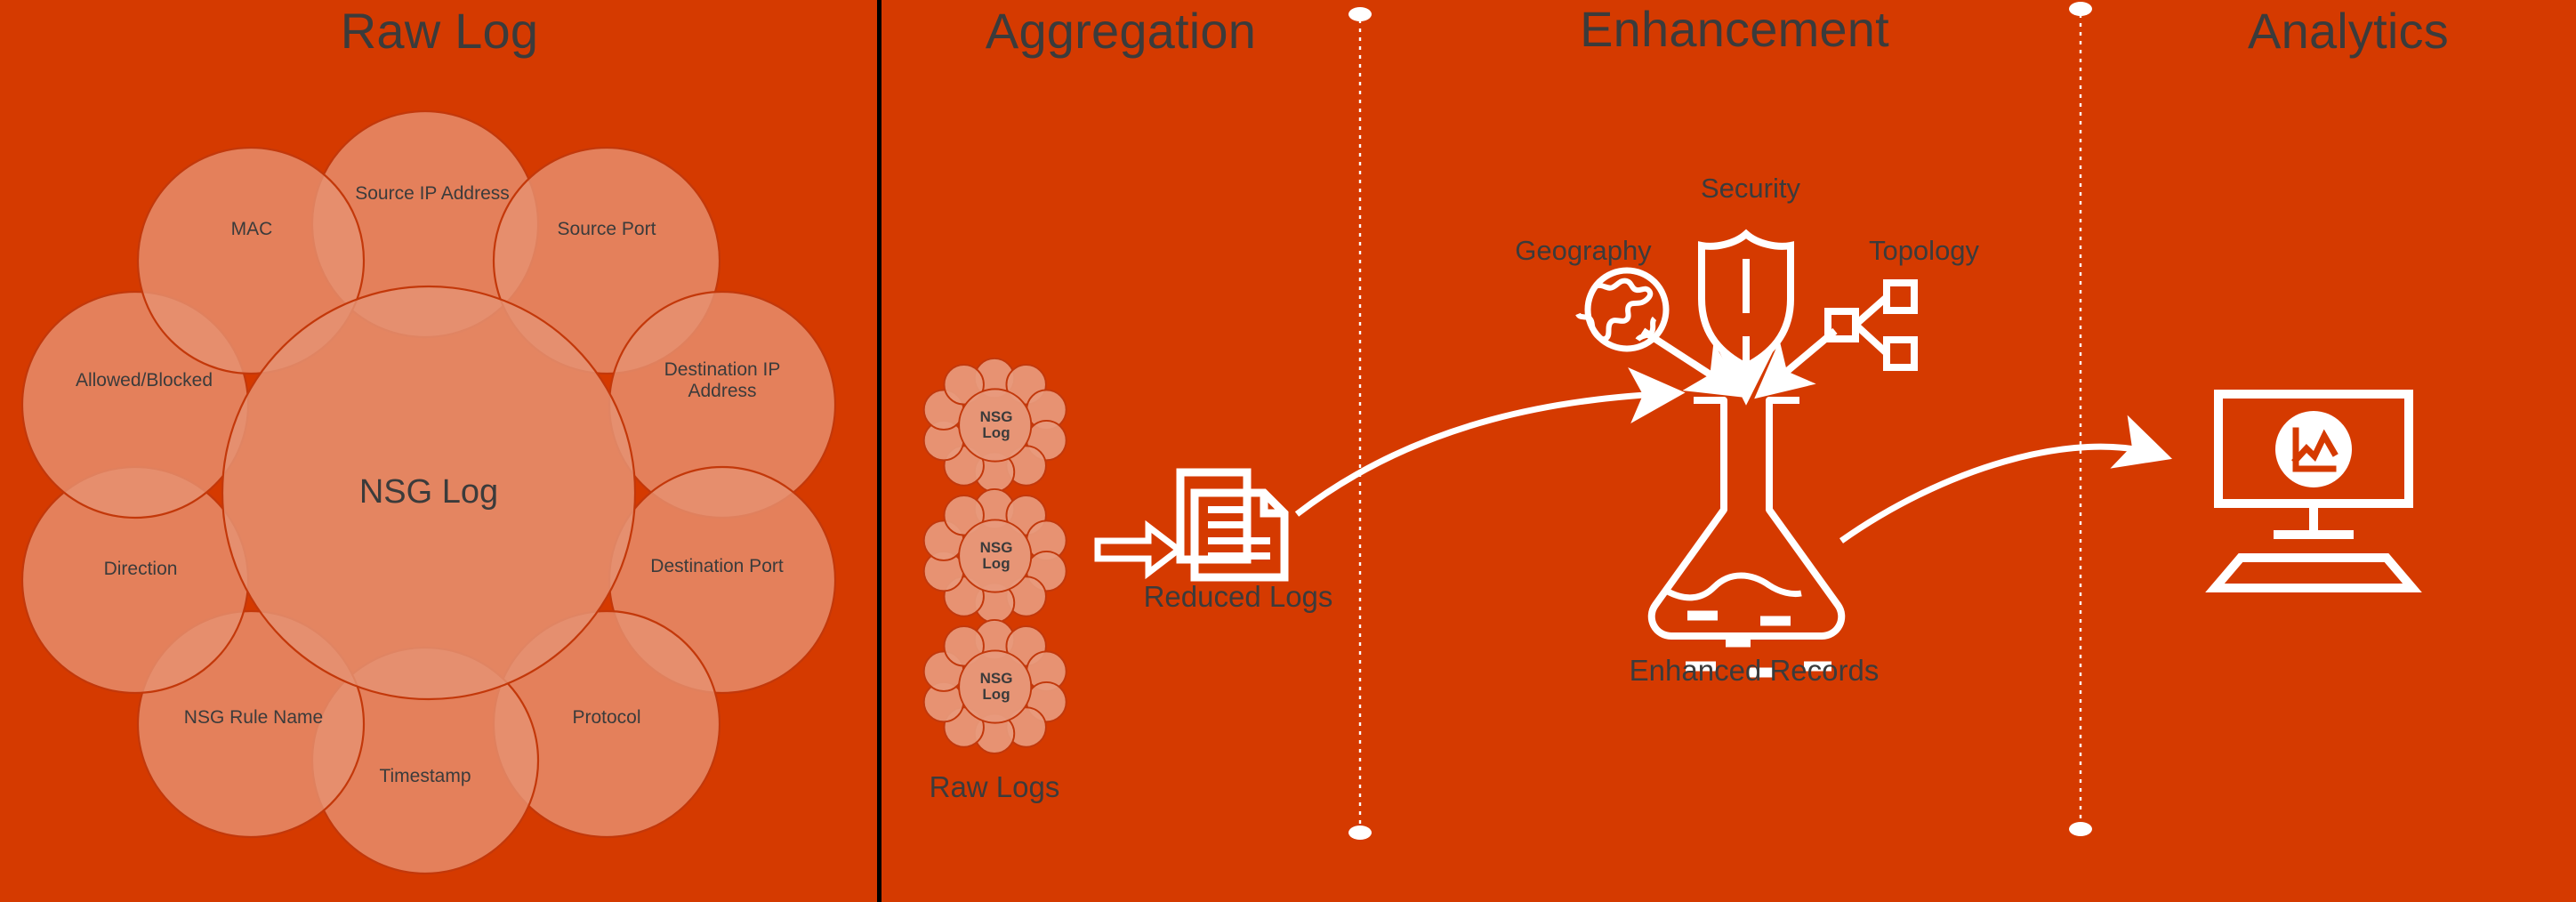 Image resolution: width=2576 pixels, height=902 pixels. I want to click on enhancement-input-label-topology: Topology, so click(1924, 251).